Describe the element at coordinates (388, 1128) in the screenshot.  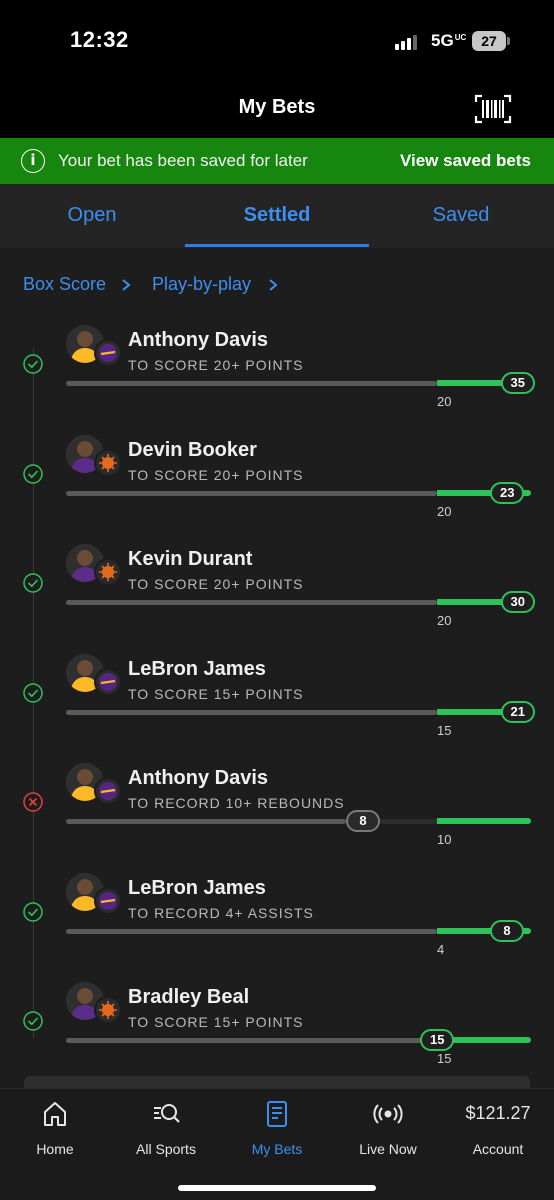
I see `nav-live-now: Live Now` at that location.